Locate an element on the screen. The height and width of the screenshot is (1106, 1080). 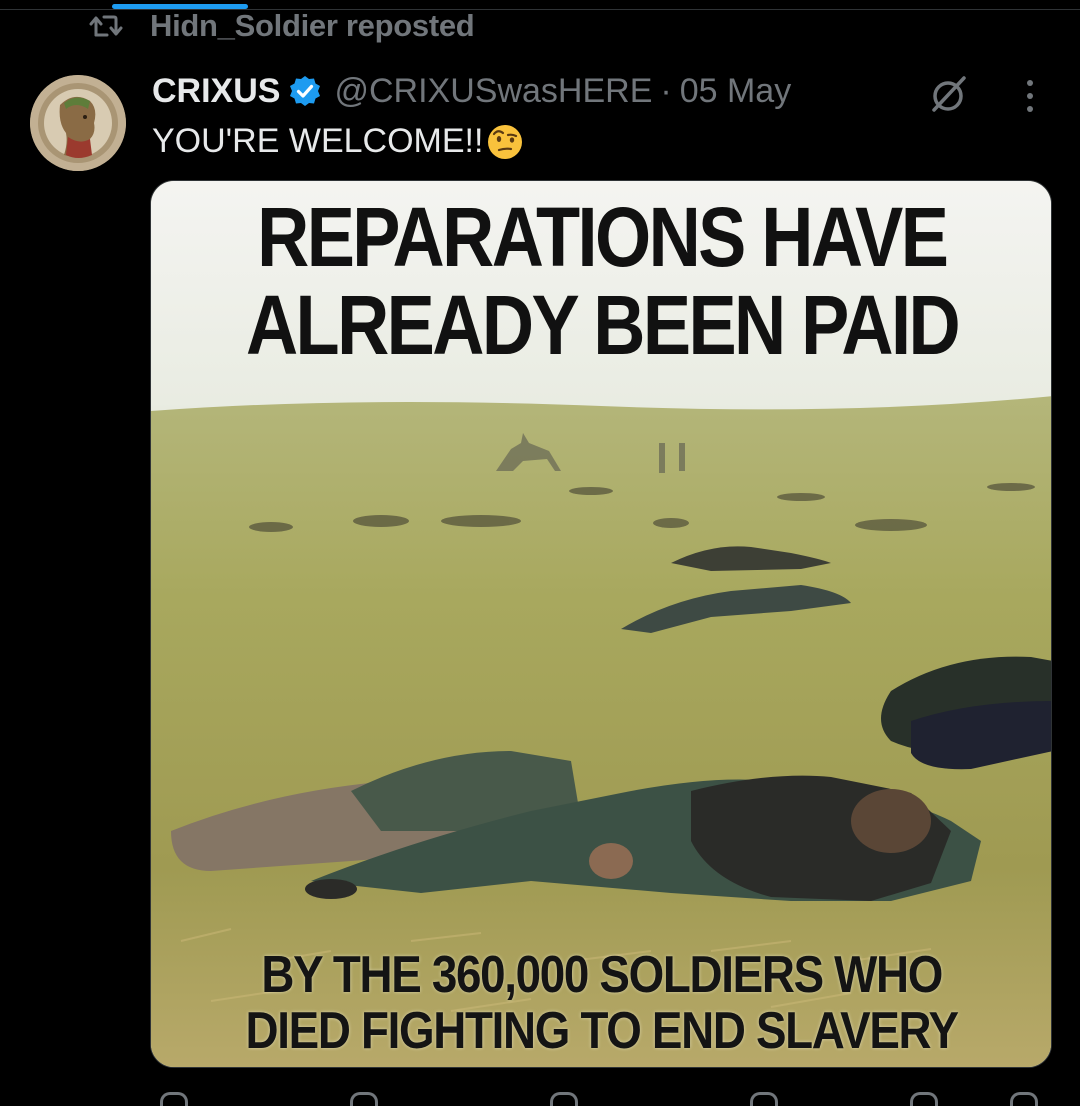
meme-headline-line-2: ALREADY BEEN PAID is located at coordinates (603, 325).